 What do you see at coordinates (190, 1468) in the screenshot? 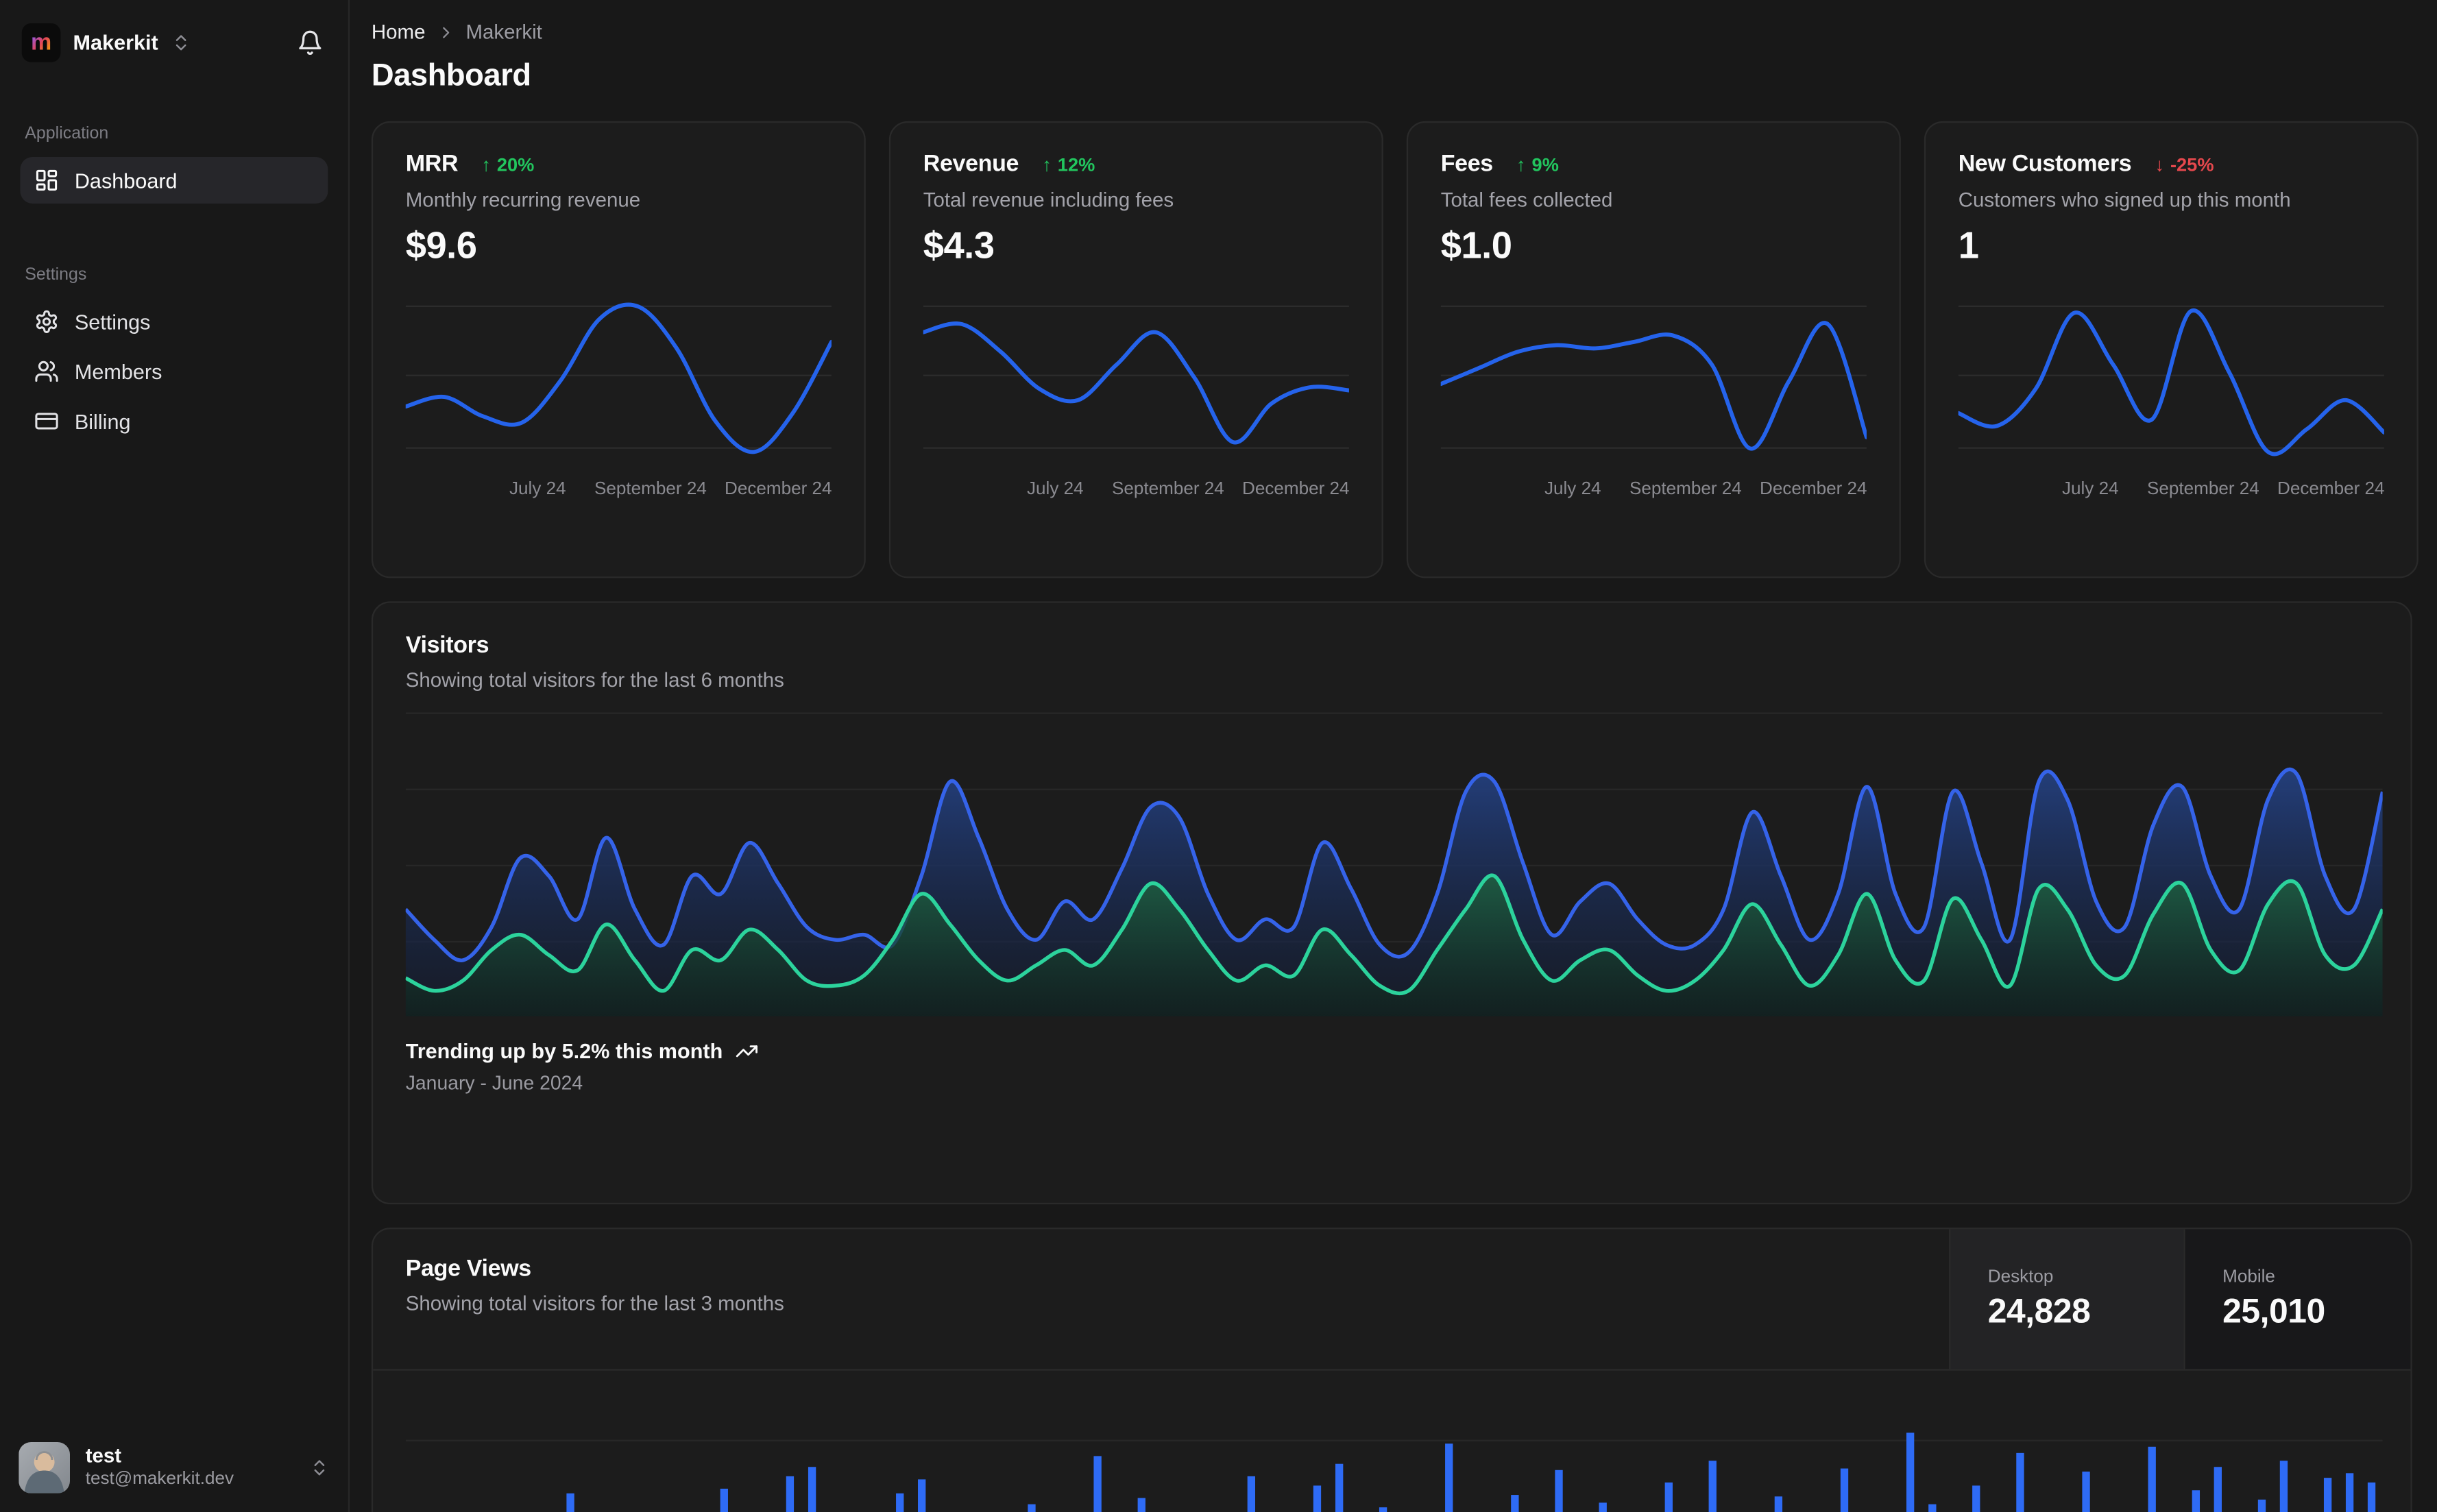
I see `user-meta: test test@makerkit.dev` at bounding box center [190, 1468].